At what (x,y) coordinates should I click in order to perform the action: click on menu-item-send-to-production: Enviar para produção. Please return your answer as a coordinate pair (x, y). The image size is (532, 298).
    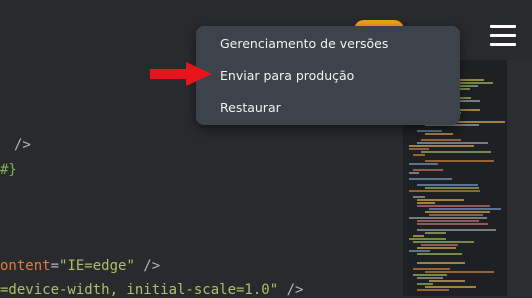
    Looking at the image, I should click on (287, 75).